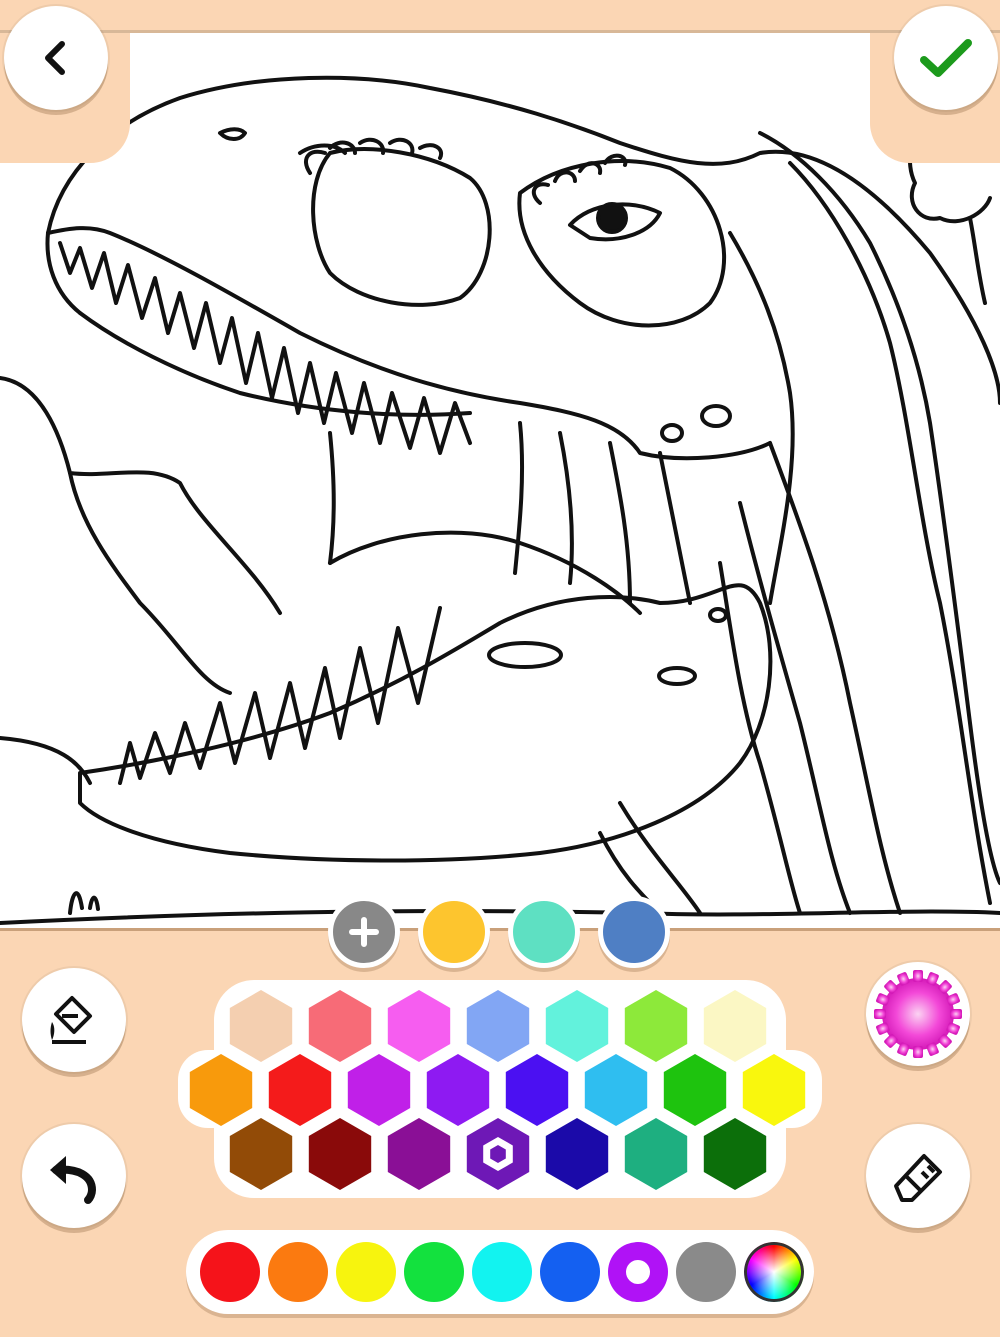  I want to click on plus-icon, so click(364, 932).